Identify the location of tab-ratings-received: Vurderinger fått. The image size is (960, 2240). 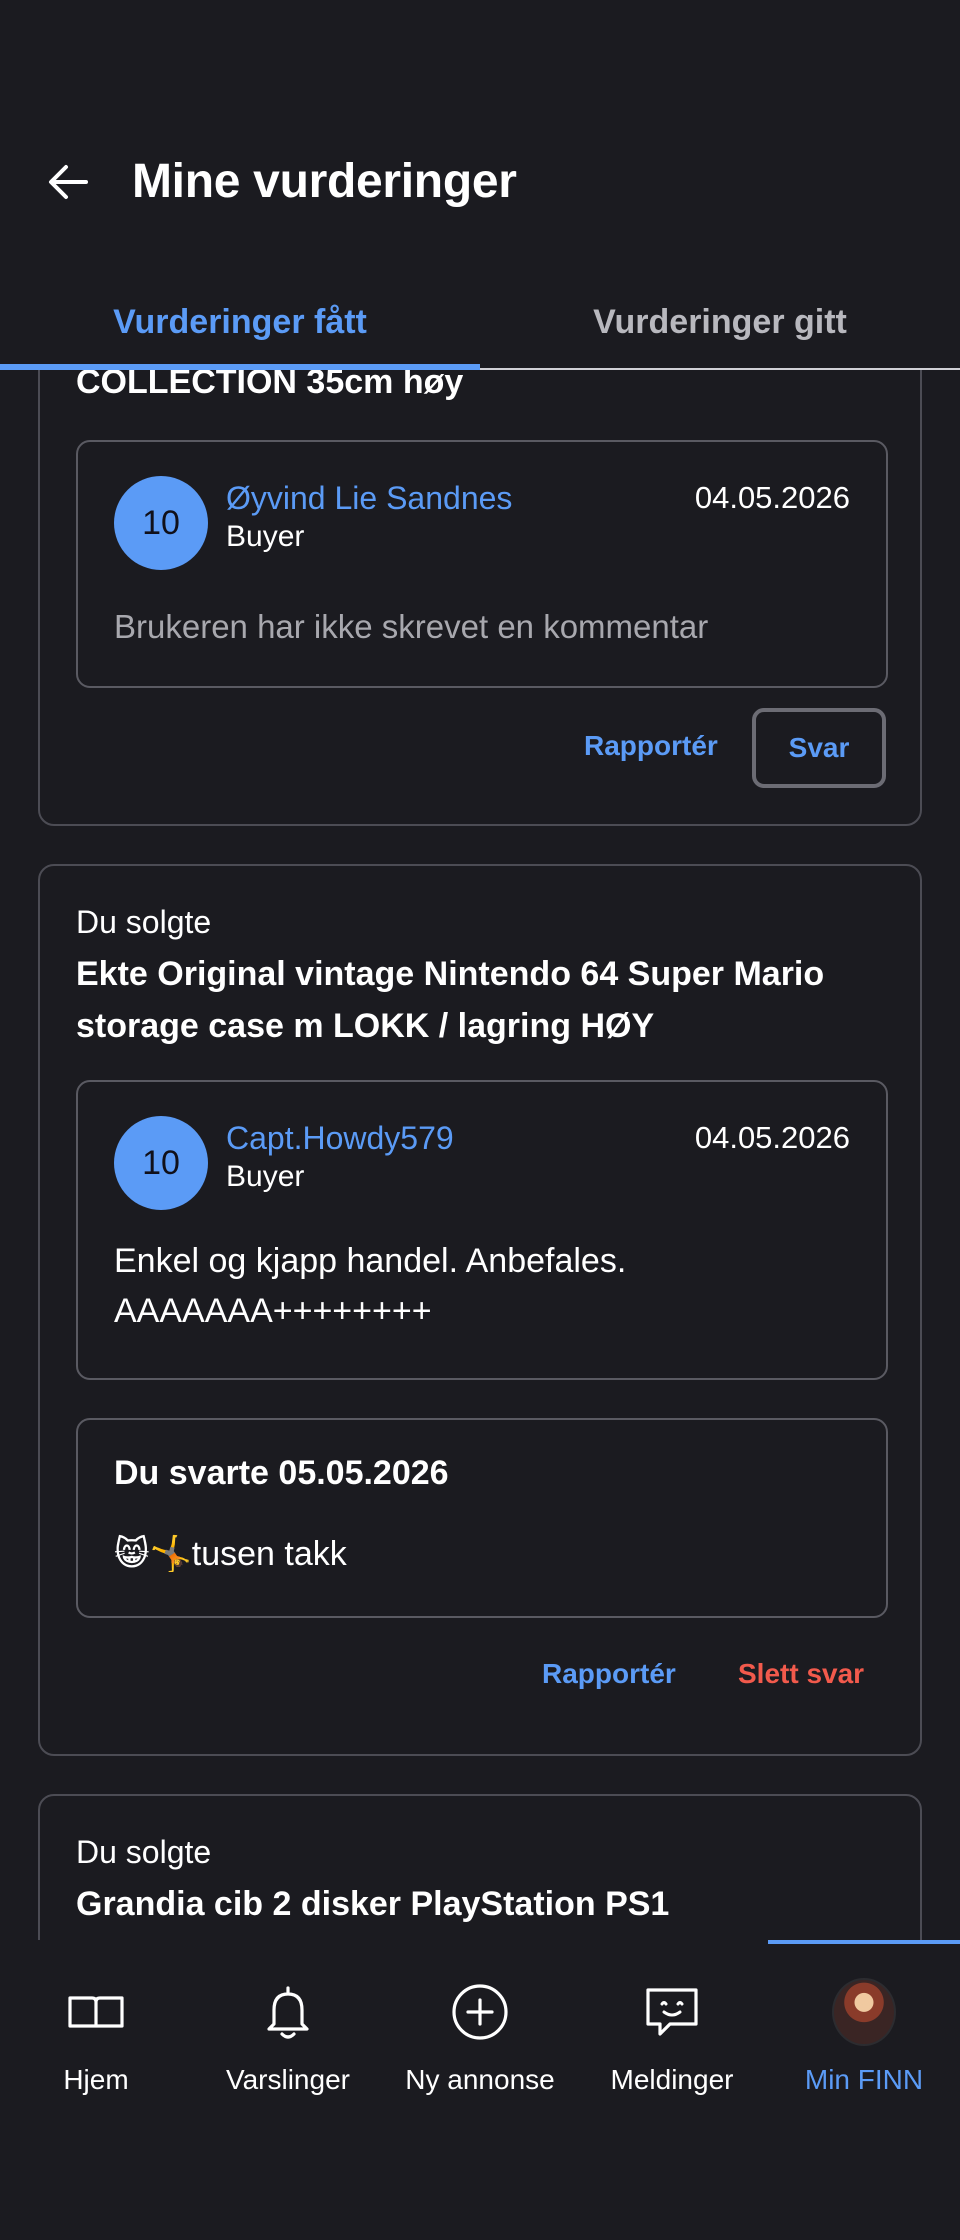
(240, 322).